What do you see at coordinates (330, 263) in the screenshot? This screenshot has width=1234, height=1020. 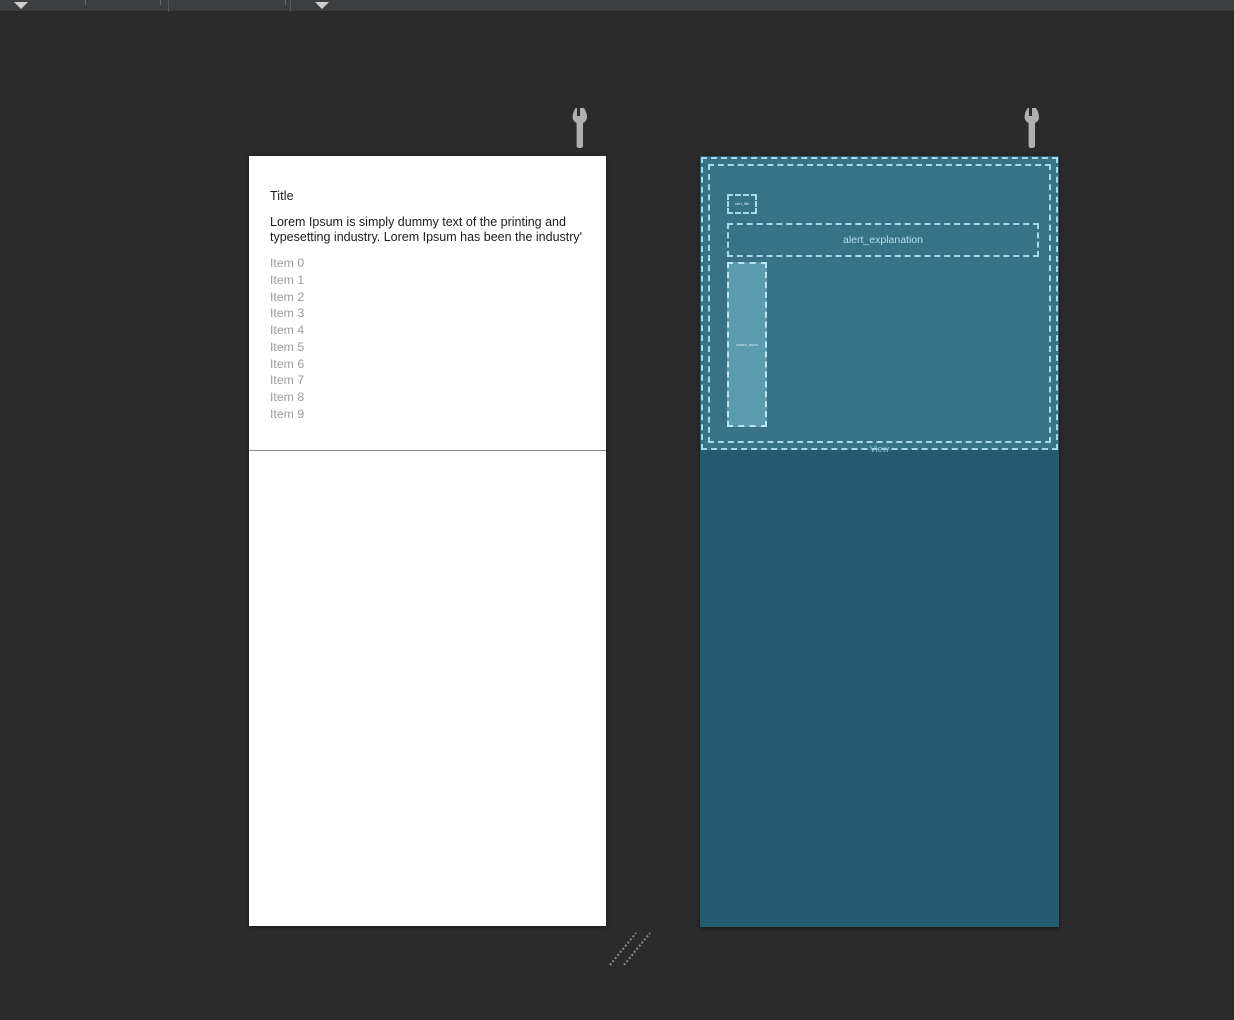 I see `list-item: Item 0` at bounding box center [330, 263].